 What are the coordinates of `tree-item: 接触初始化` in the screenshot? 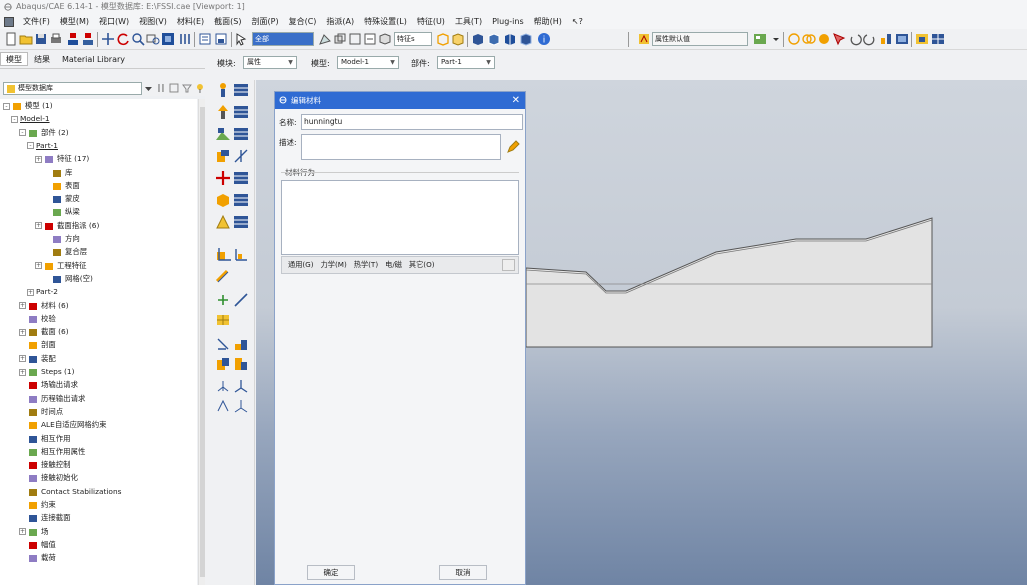 It's located at (48, 478).